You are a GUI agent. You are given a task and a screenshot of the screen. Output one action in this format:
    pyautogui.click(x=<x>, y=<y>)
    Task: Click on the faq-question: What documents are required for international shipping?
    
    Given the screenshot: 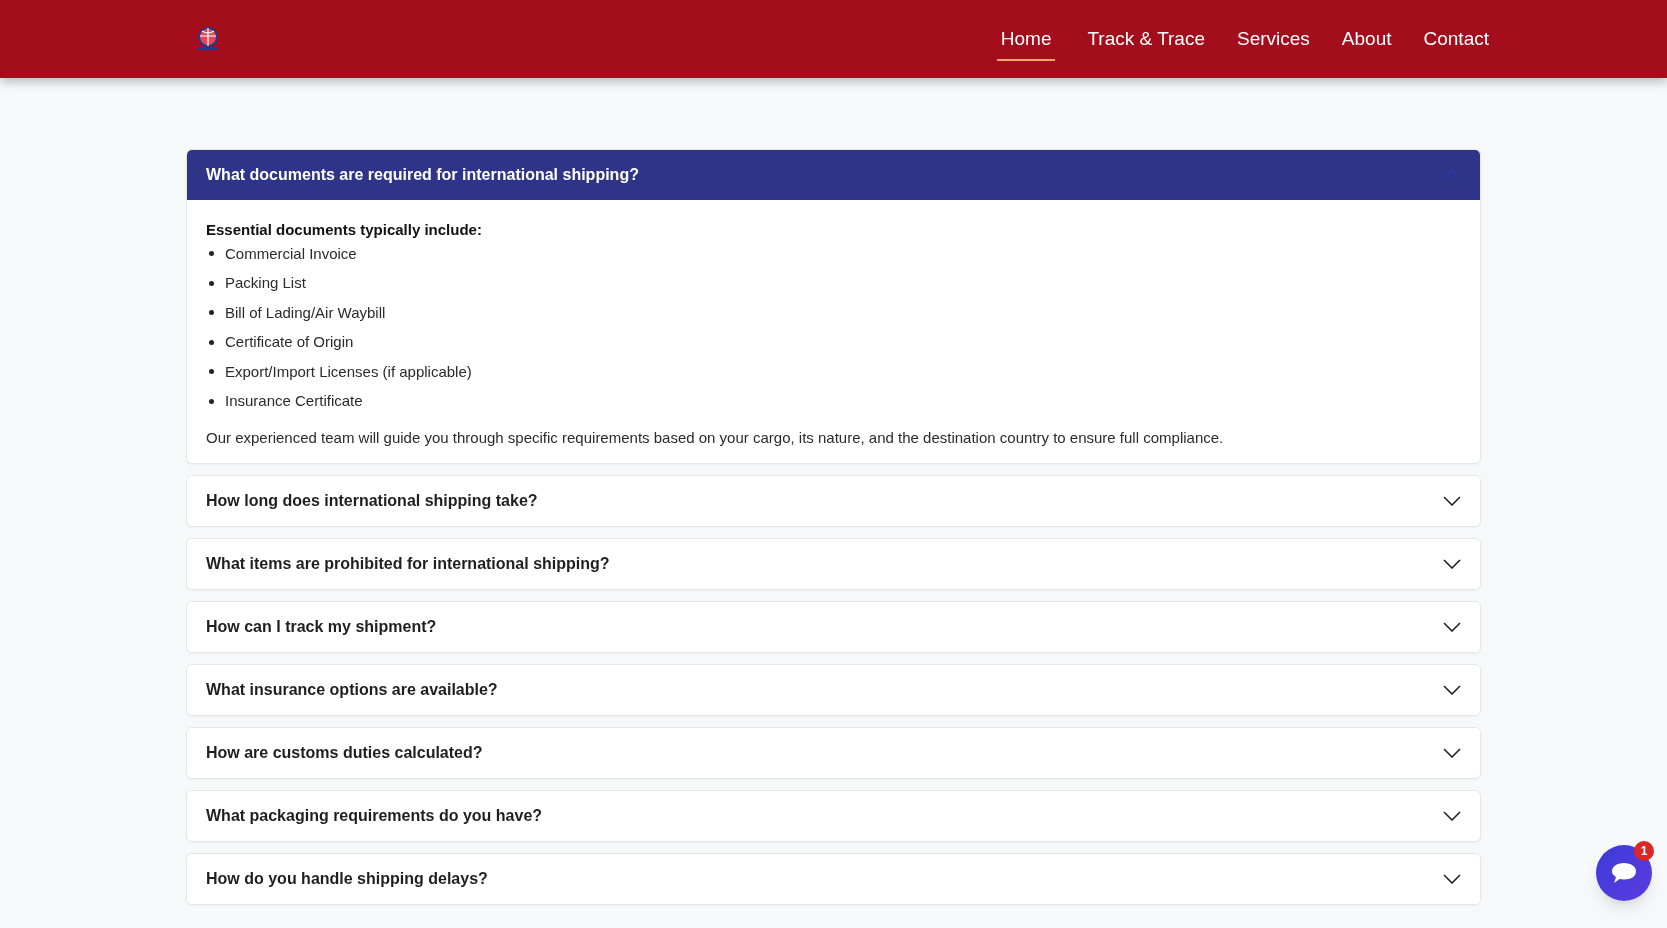 What is the action you would take?
    pyautogui.click(x=833, y=175)
    